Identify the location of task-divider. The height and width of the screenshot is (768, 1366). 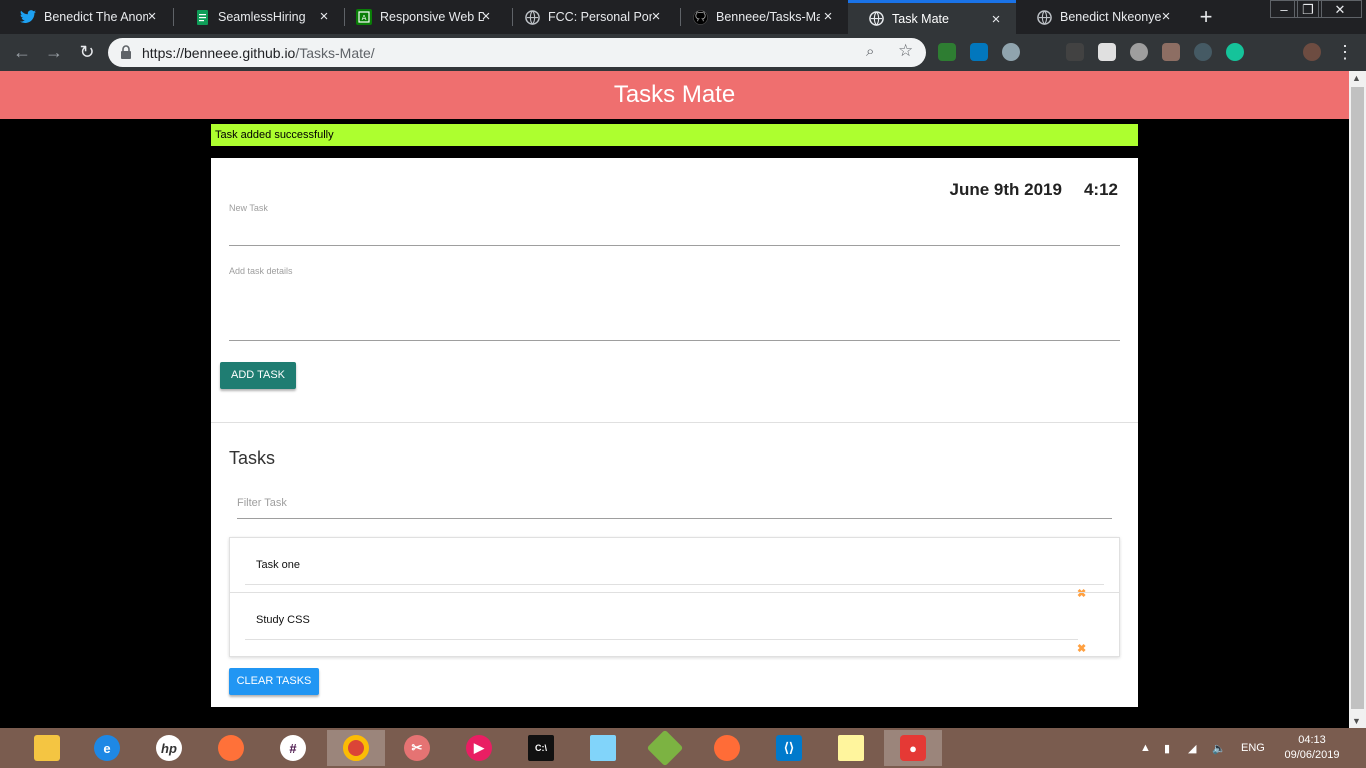
(674, 584).